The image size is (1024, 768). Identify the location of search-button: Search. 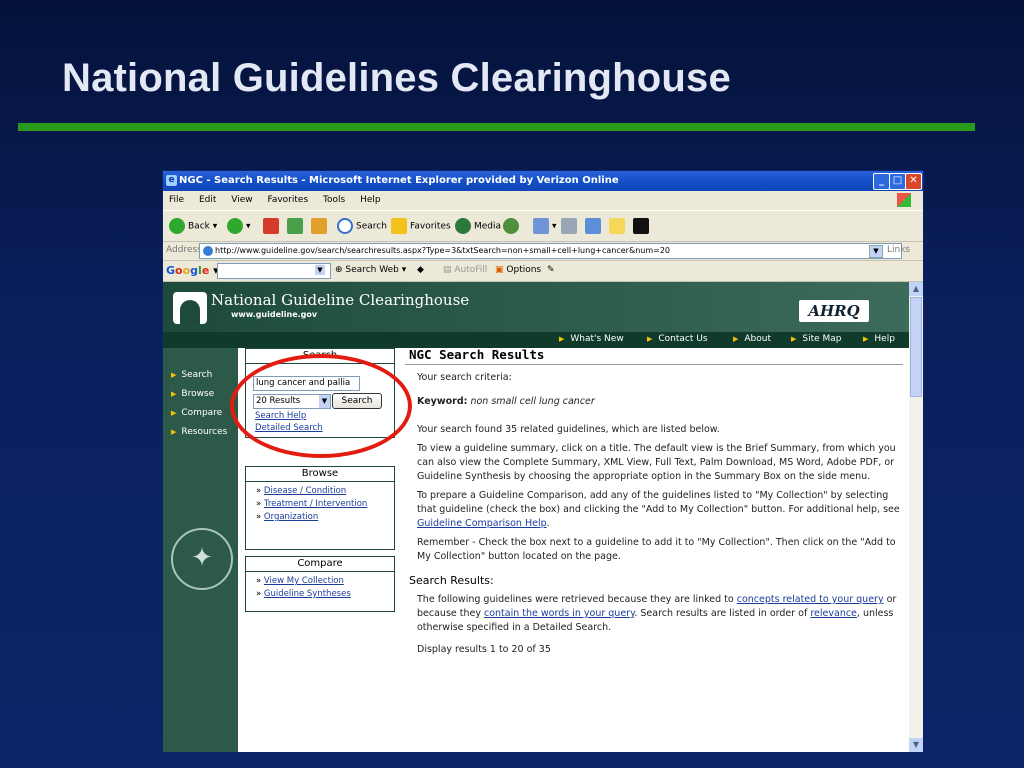
(362, 226).